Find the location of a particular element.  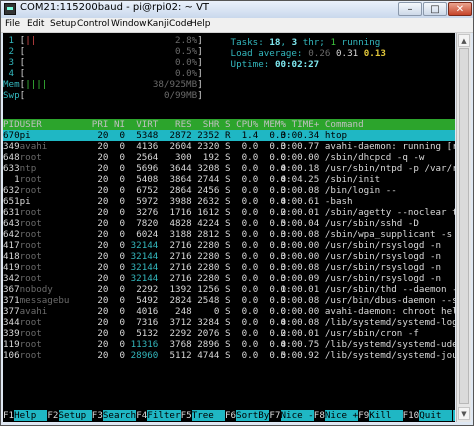

menu-help: Help is located at coordinates (200, 24).